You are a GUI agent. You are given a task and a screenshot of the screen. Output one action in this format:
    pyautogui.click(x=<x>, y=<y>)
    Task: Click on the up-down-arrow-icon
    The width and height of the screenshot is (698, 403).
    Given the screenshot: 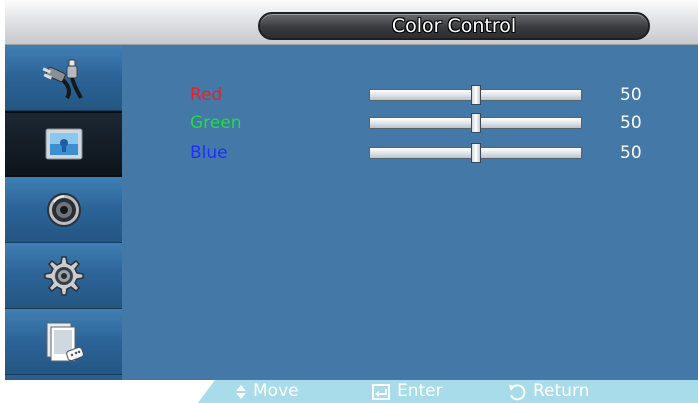 What is the action you would take?
    pyautogui.click(x=241, y=391)
    